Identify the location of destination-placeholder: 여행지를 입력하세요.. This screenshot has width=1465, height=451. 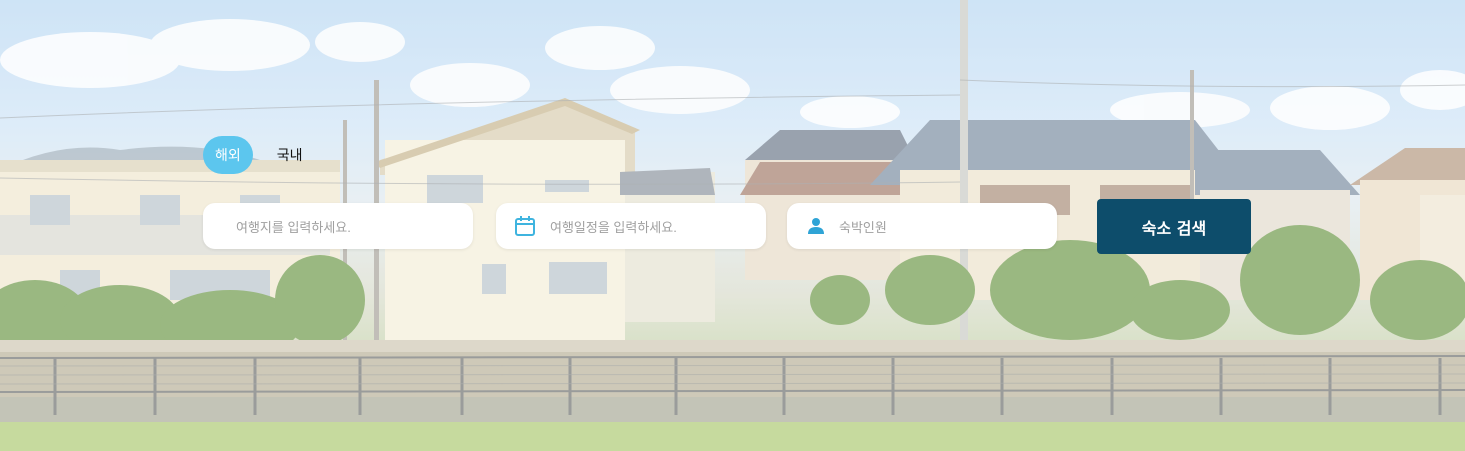
(293, 227).